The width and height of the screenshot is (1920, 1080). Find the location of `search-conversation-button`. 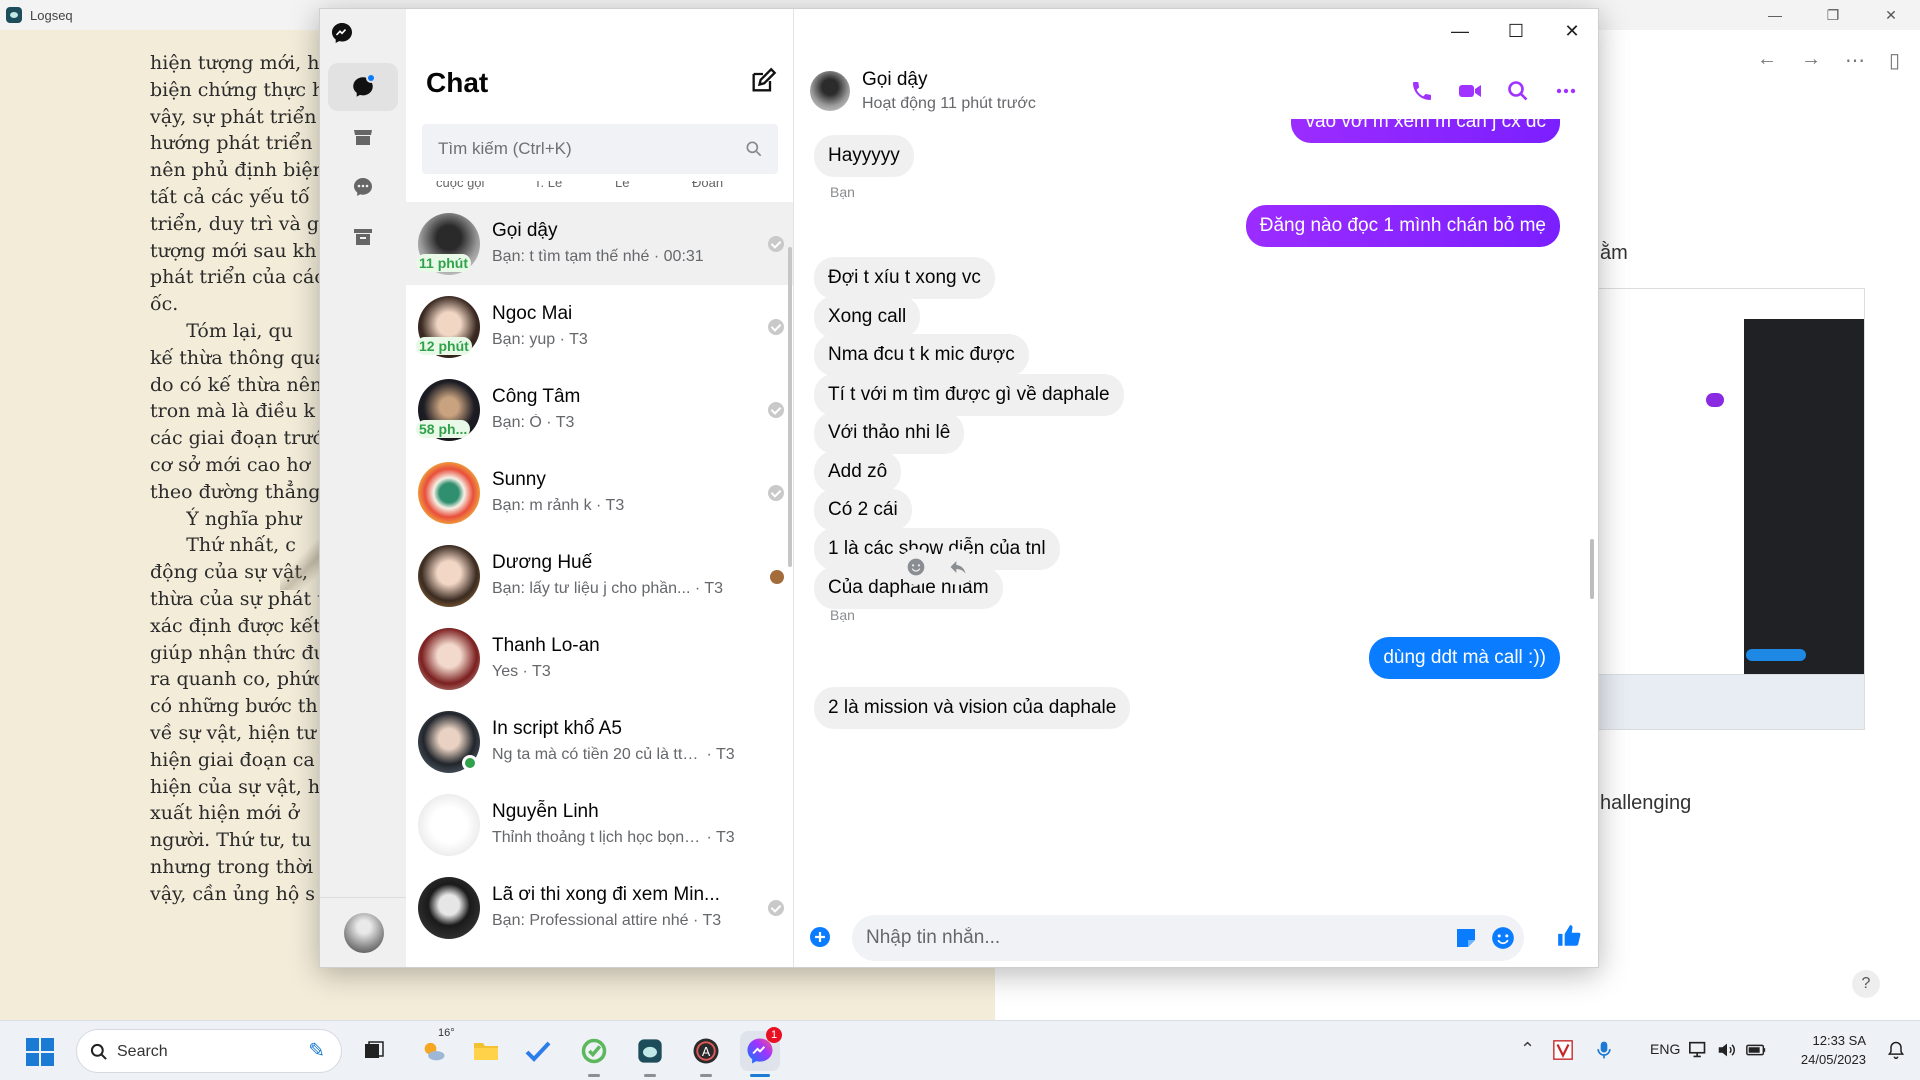

search-conversation-button is located at coordinates (1518, 91).